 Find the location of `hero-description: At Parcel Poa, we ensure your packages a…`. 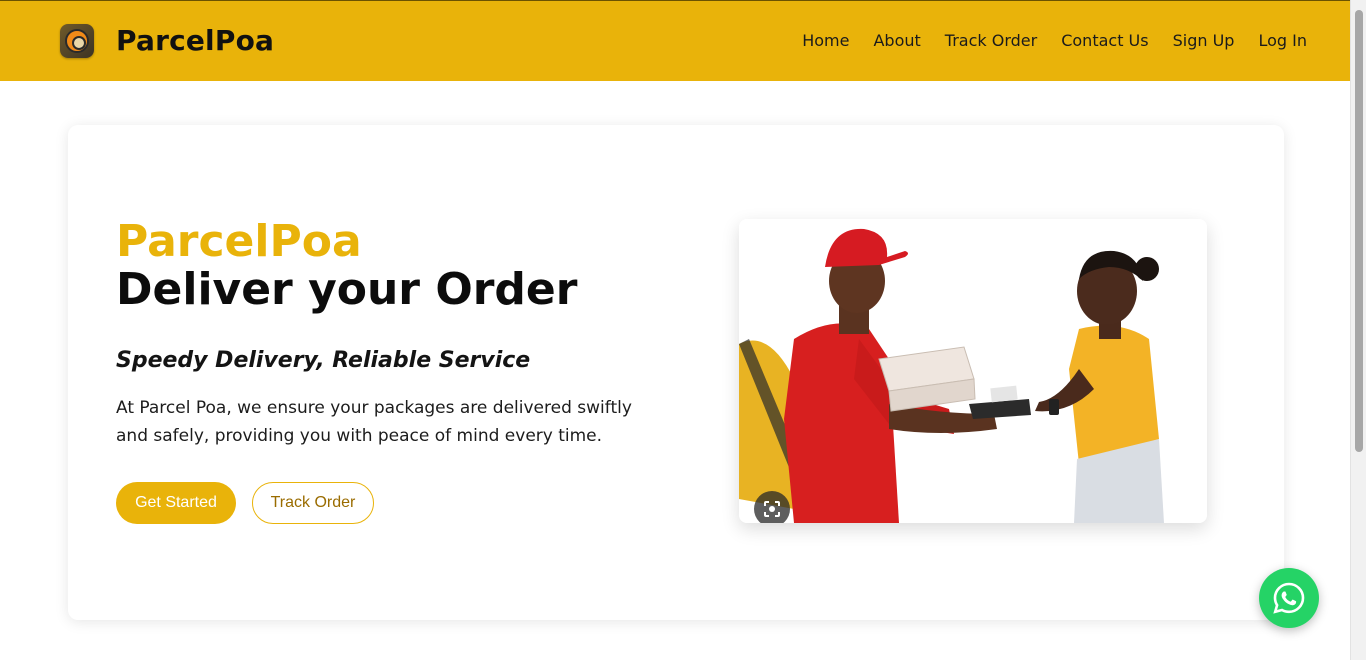

hero-description: At Parcel Poa, we ensure your packages a… is located at coordinates (374, 422).